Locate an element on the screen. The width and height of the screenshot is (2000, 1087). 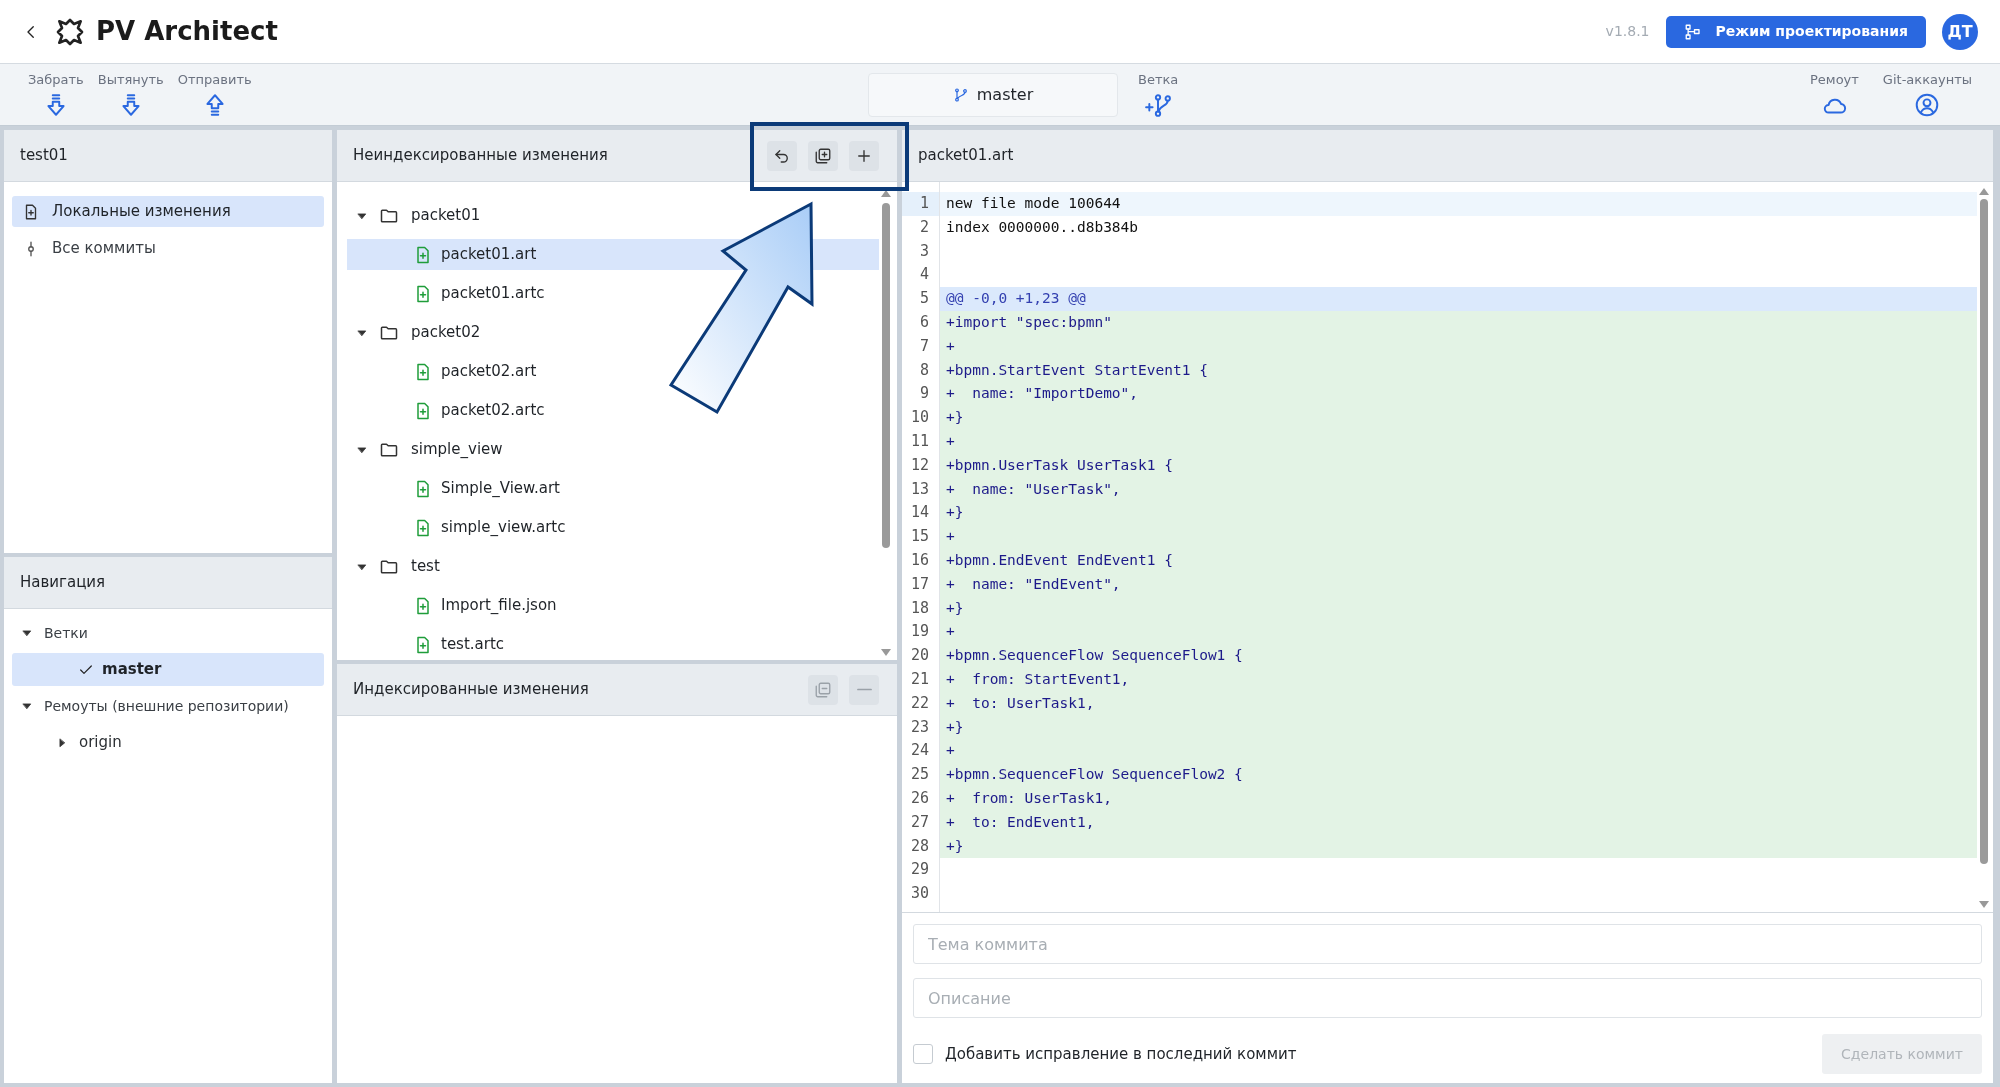
line-number: 6 is located at coordinates (924, 322).